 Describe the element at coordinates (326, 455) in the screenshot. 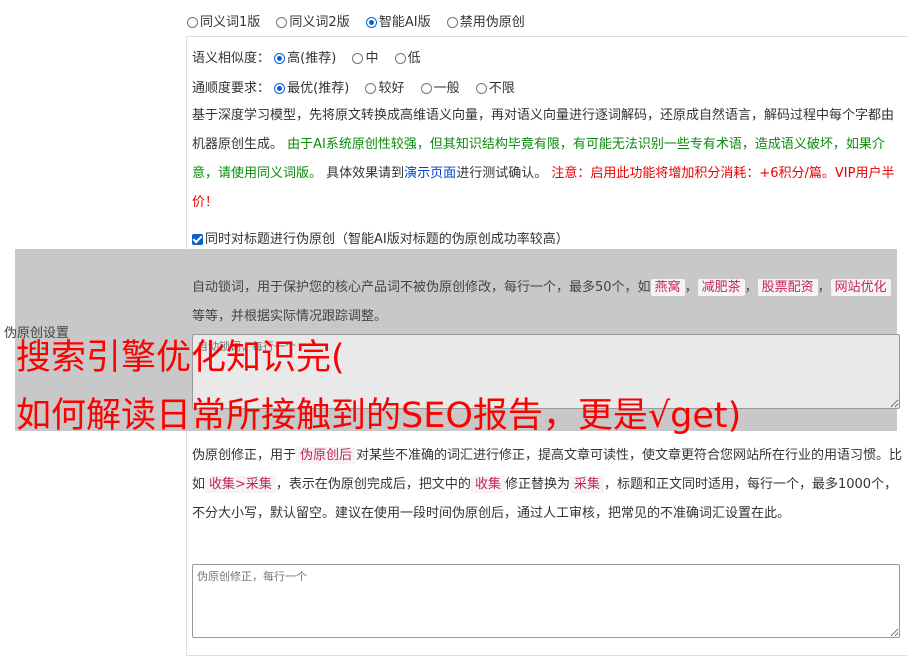

I see `example-tag: 伪原创后` at that location.